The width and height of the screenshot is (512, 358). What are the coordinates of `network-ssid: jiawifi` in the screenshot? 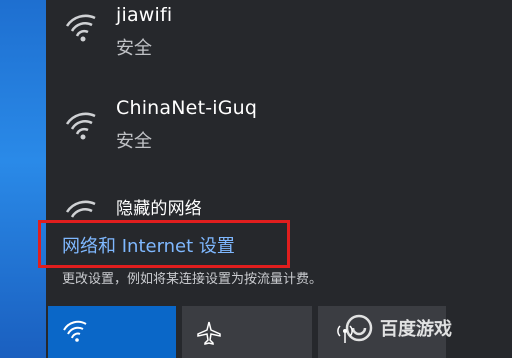 It's located at (144, 15).